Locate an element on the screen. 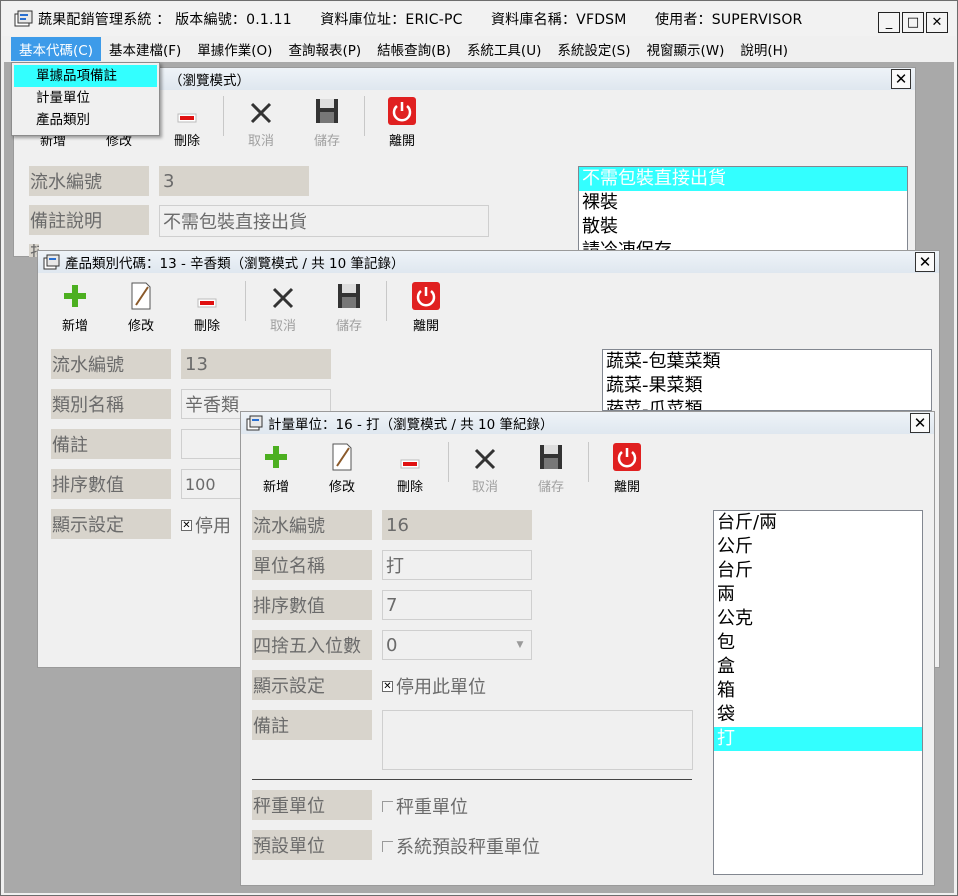 This screenshot has width=958, height=896. category-edit-label: 修改 is located at coordinates (140, 326).